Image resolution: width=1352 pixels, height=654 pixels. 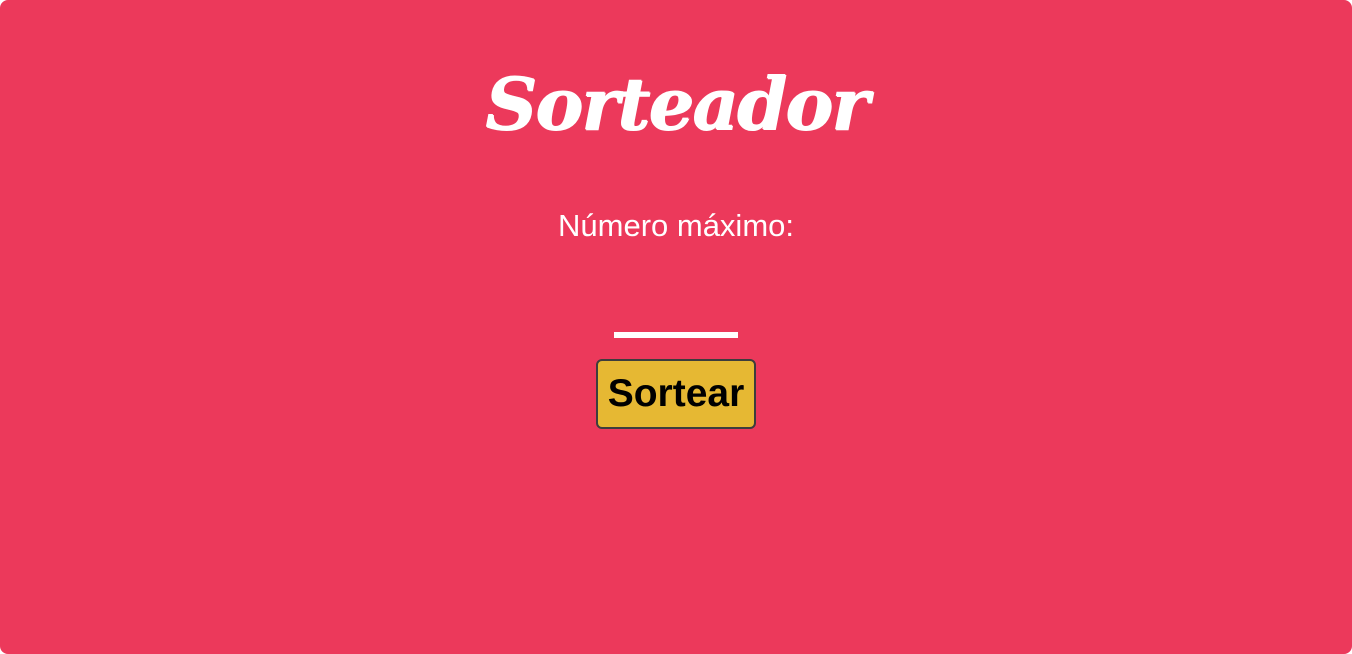 I want to click on max-number-input, so click(x=676, y=314).